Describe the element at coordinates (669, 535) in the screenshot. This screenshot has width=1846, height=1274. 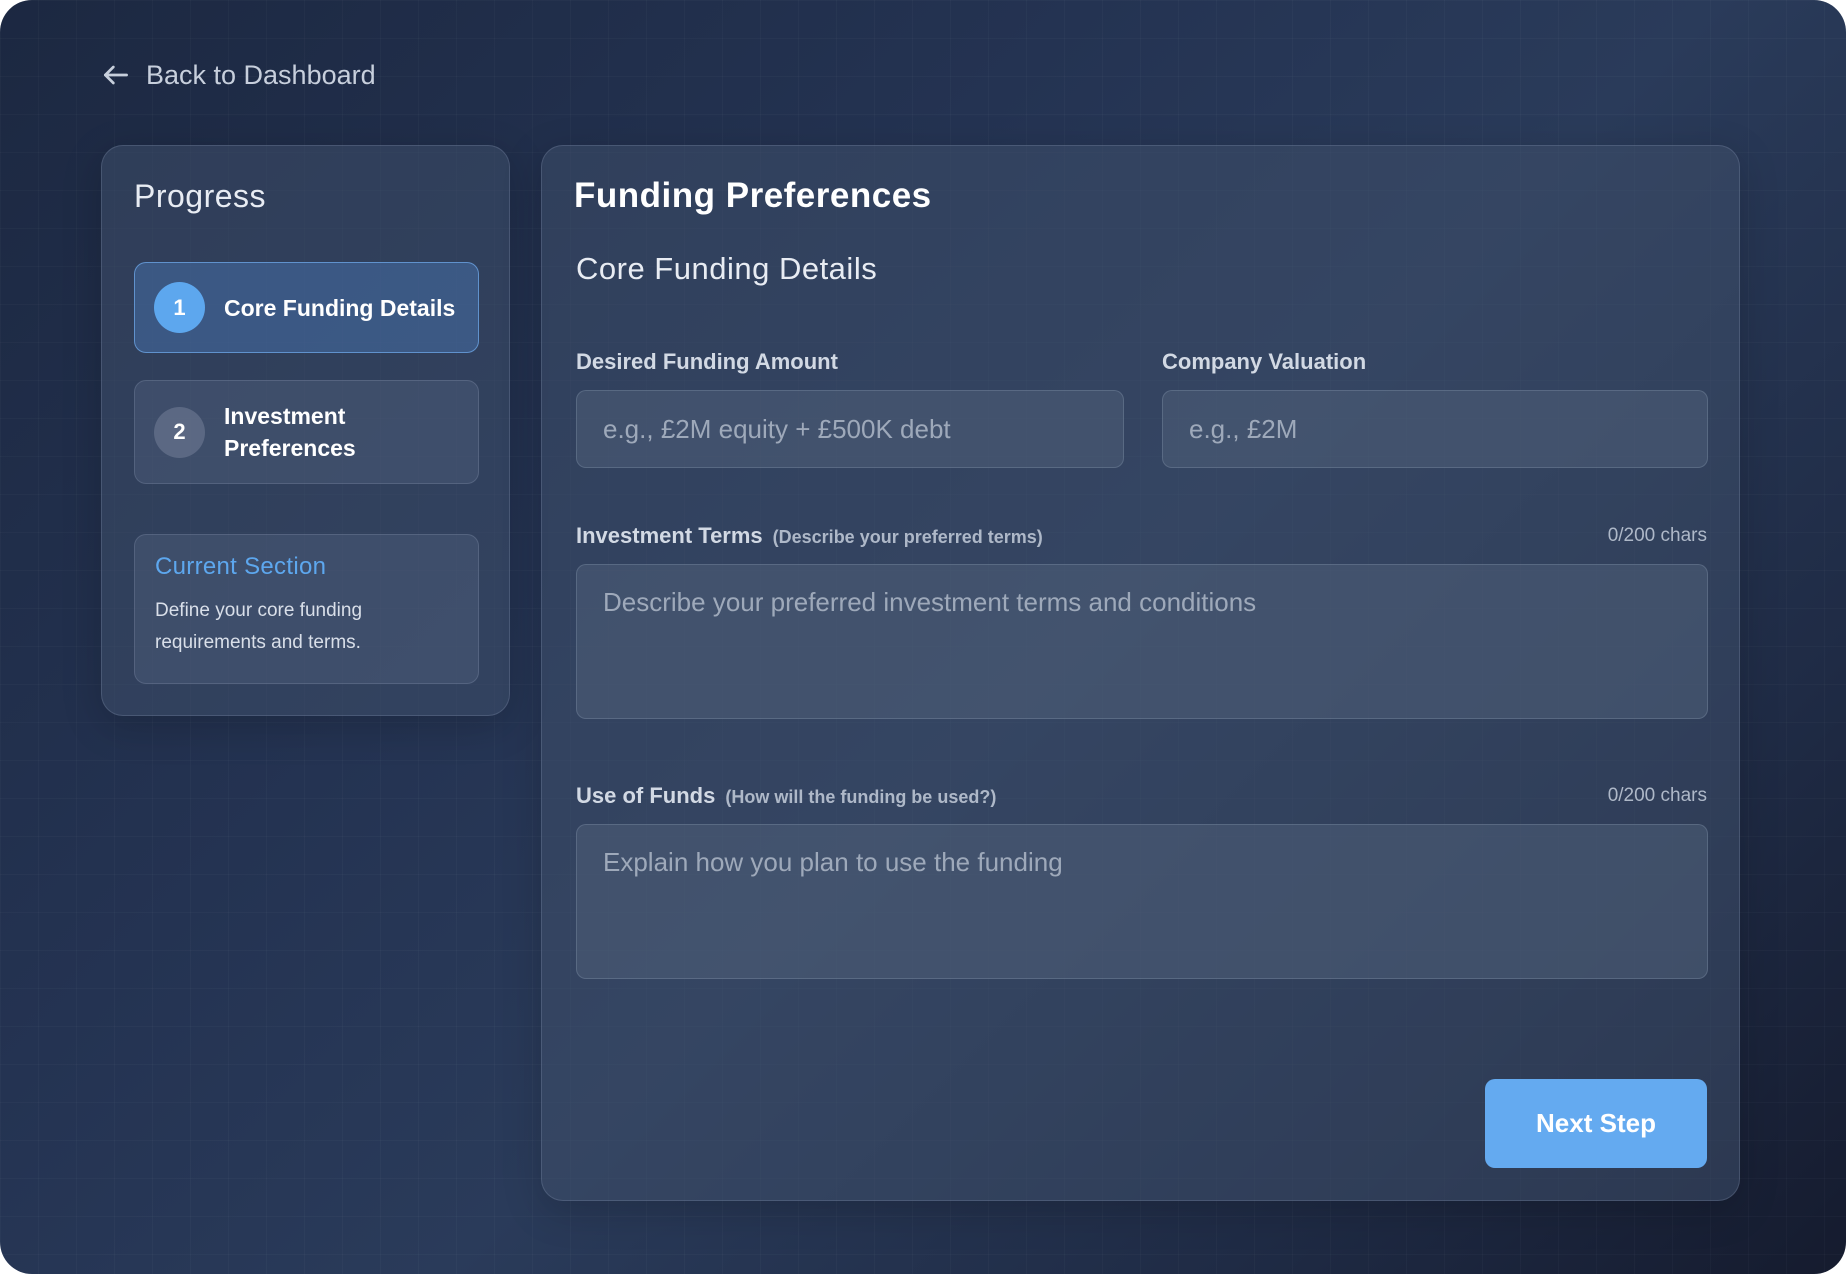
I see `investment-terms-label-text: Investment Terms` at that location.